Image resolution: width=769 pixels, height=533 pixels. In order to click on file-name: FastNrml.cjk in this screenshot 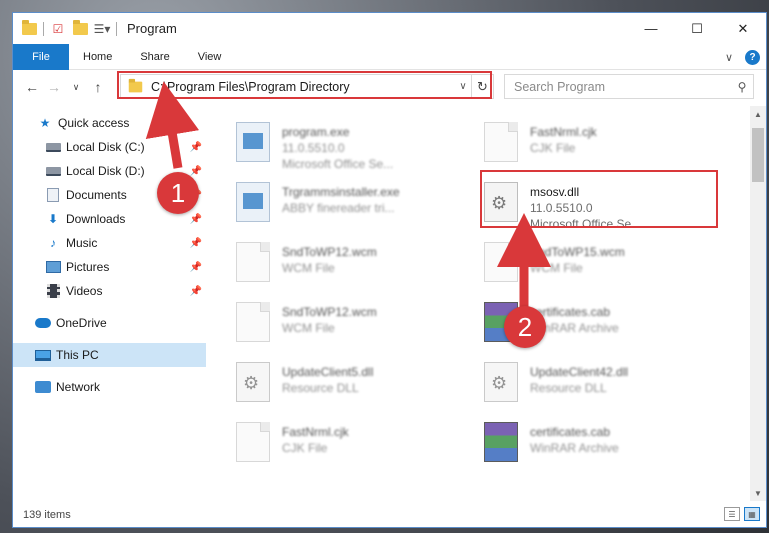, I will do `click(315, 432)`.